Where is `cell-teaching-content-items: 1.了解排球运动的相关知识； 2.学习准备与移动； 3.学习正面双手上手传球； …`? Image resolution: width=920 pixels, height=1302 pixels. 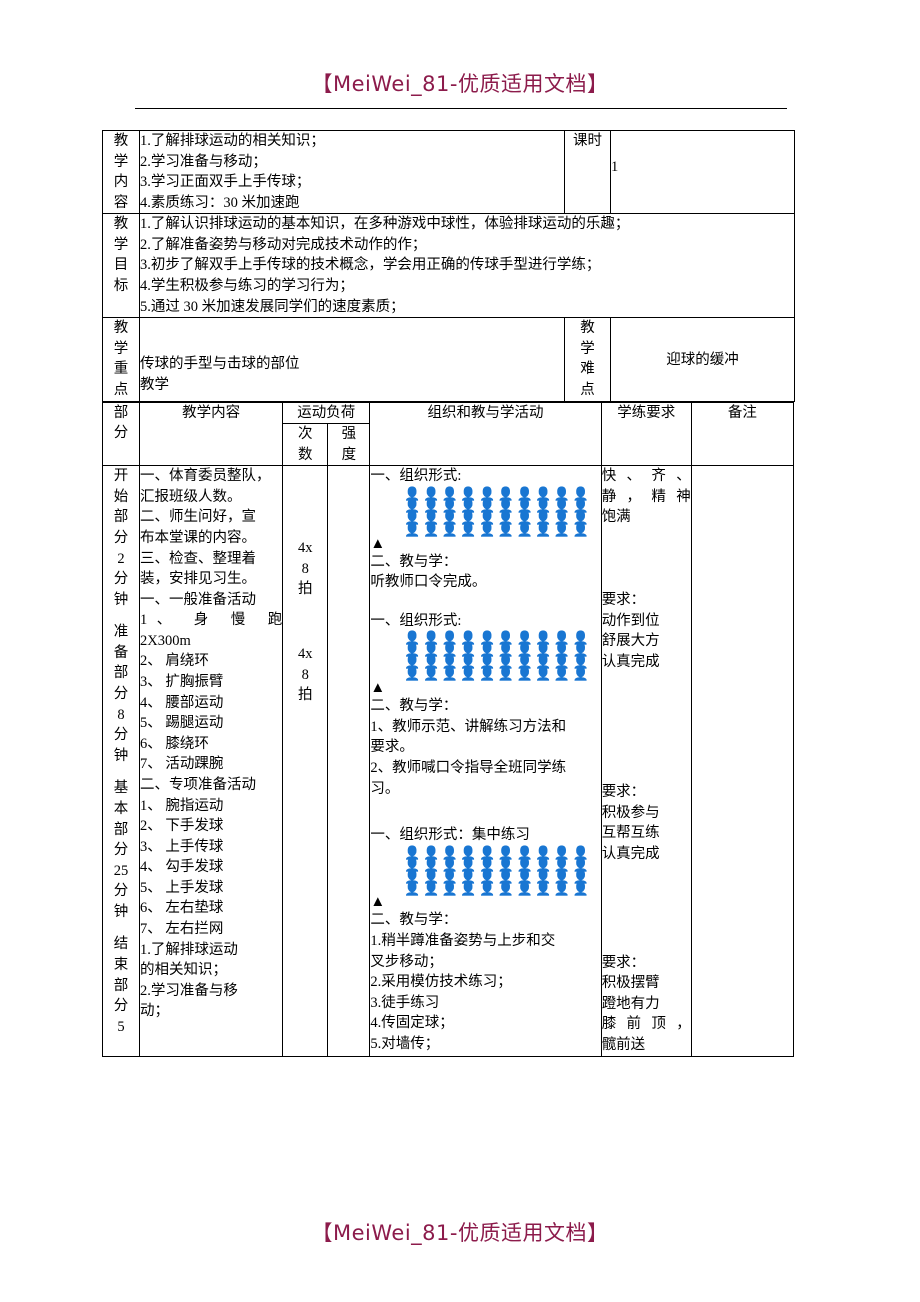 cell-teaching-content-items: 1.了解排球运动的相关知识； 2.学习准备与移动； 3.学习正面双手上手传球； … is located at coordinates (352, 172).